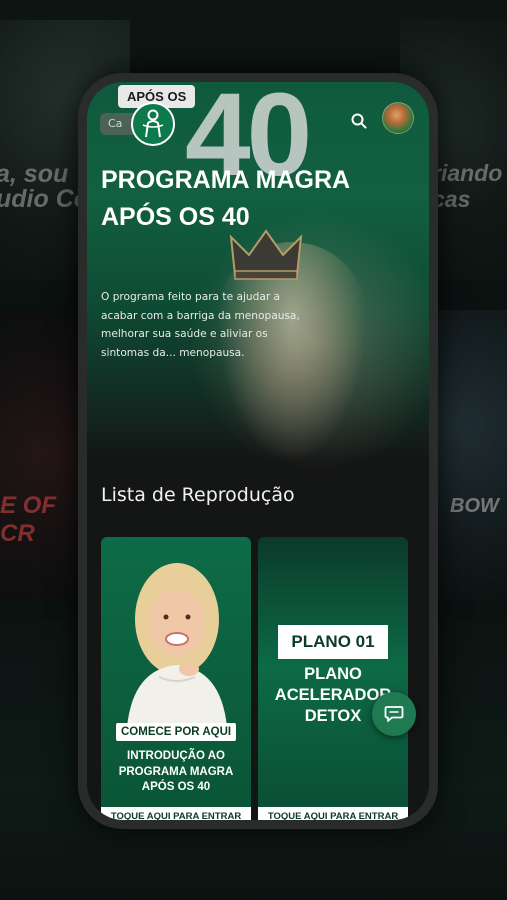  I want to click on card-badge: COMECE POR AQUI, so click(176, 732).